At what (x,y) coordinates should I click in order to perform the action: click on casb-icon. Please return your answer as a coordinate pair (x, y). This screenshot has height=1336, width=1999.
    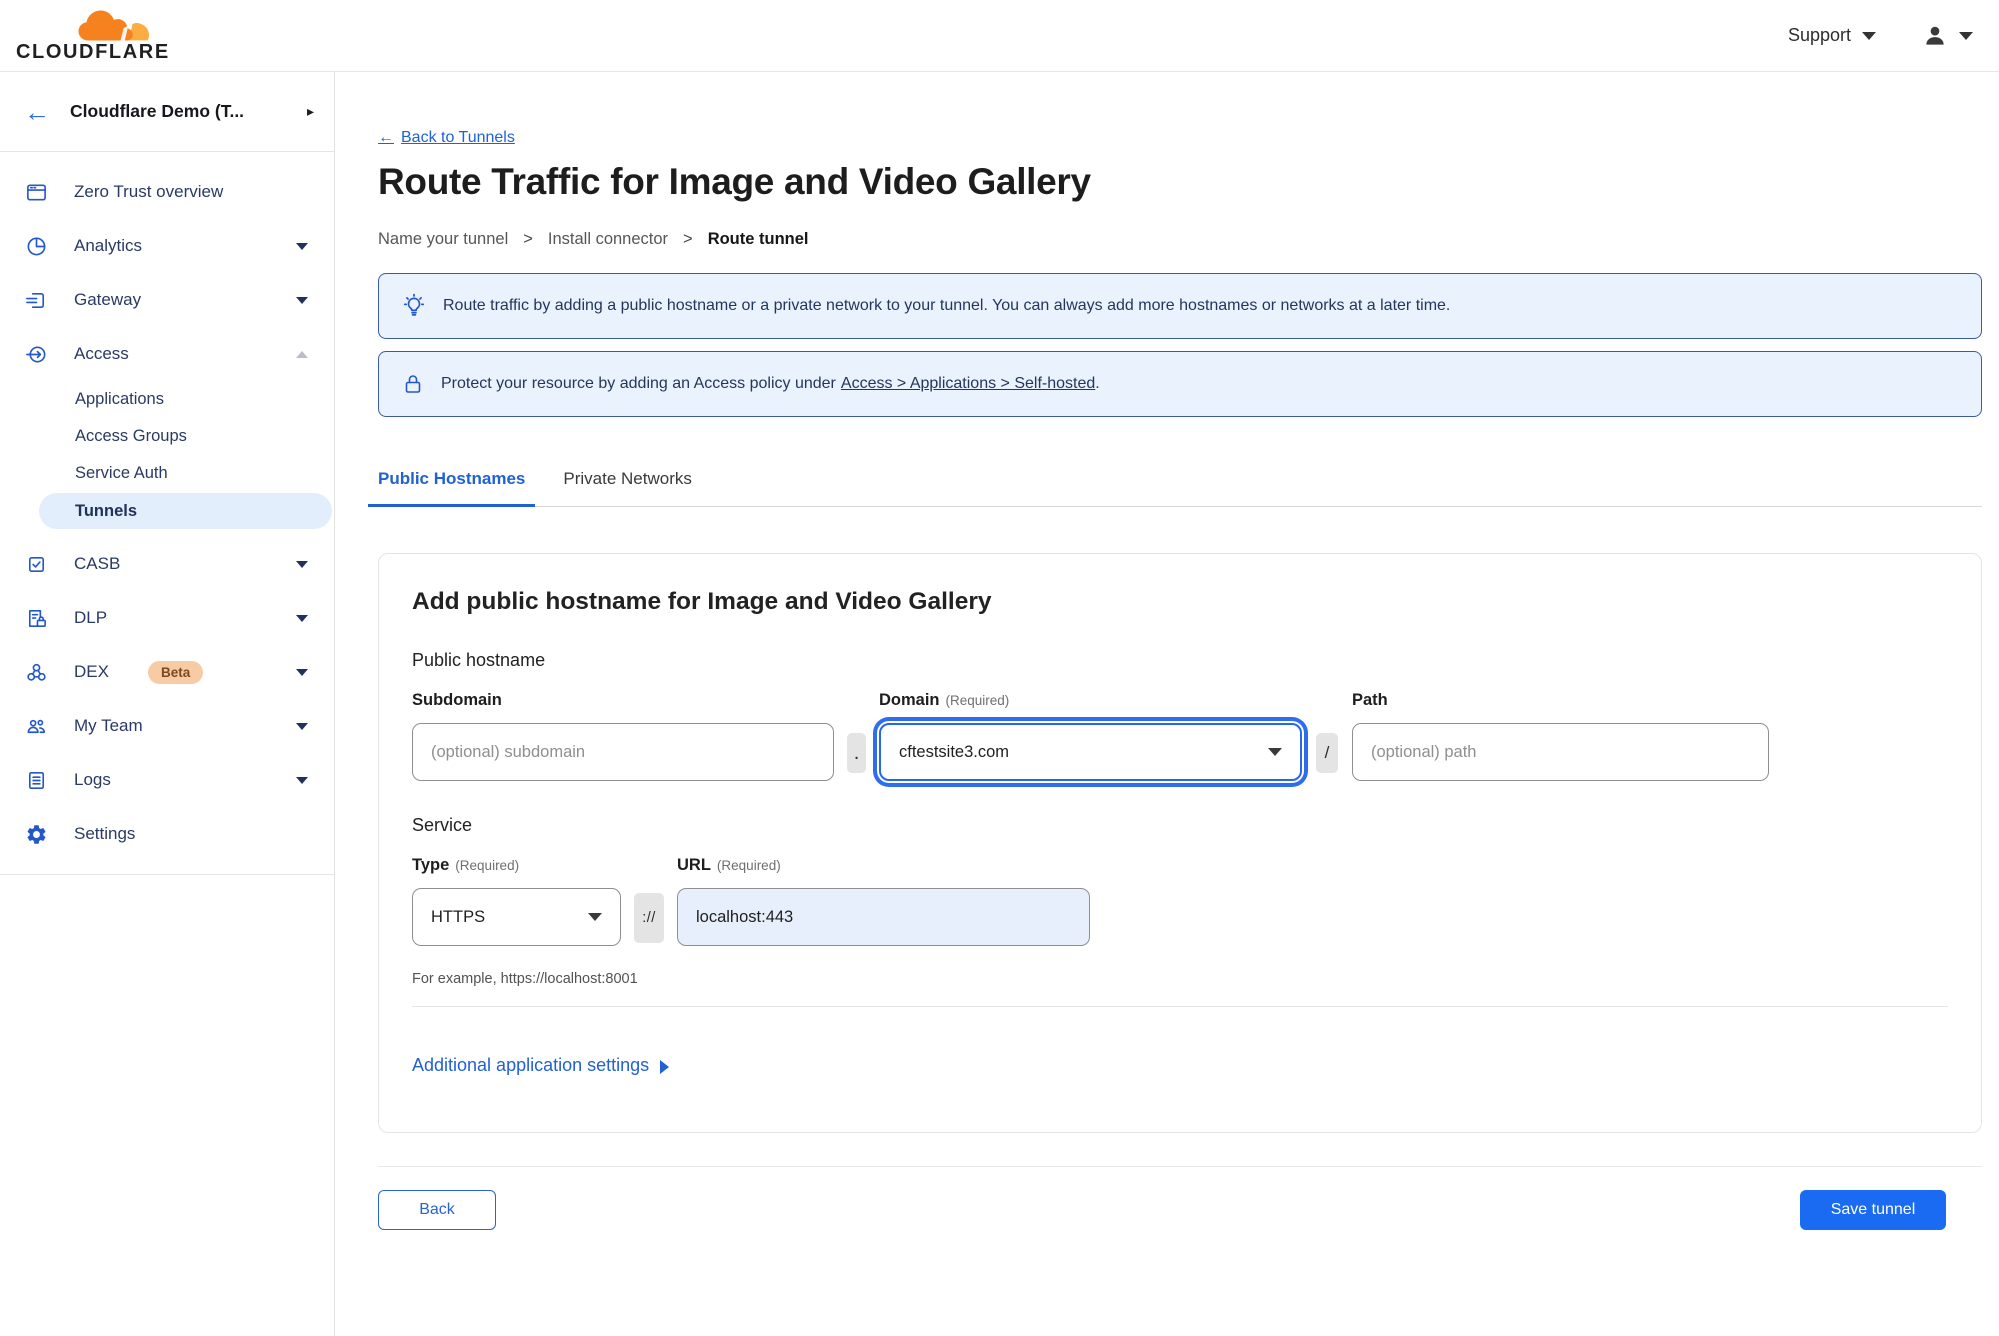
    Looking at the image, I should click on (36, 564).